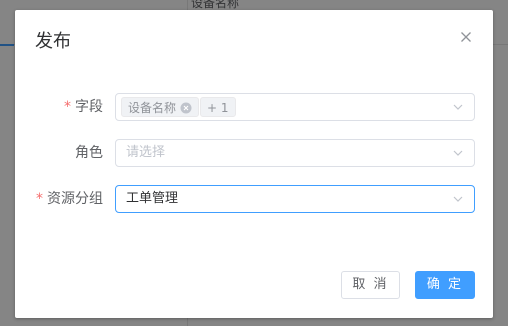 The width and height of the screenshot is (508, 326). I want to click on cancel-button: 取 消, so click(370, 285).